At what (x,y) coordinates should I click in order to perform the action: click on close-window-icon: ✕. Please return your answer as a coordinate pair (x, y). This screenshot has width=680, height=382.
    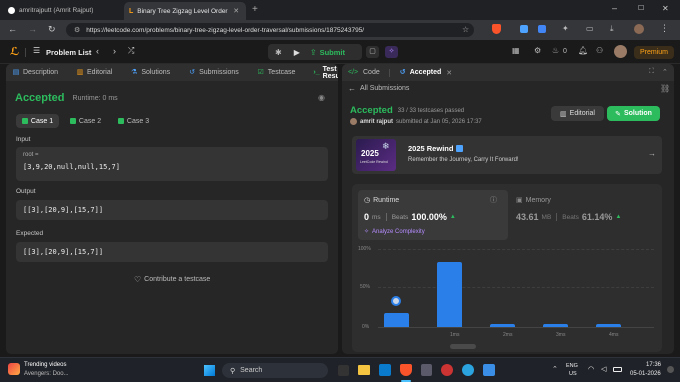
    Looking at the image, I should click on (665, 8).